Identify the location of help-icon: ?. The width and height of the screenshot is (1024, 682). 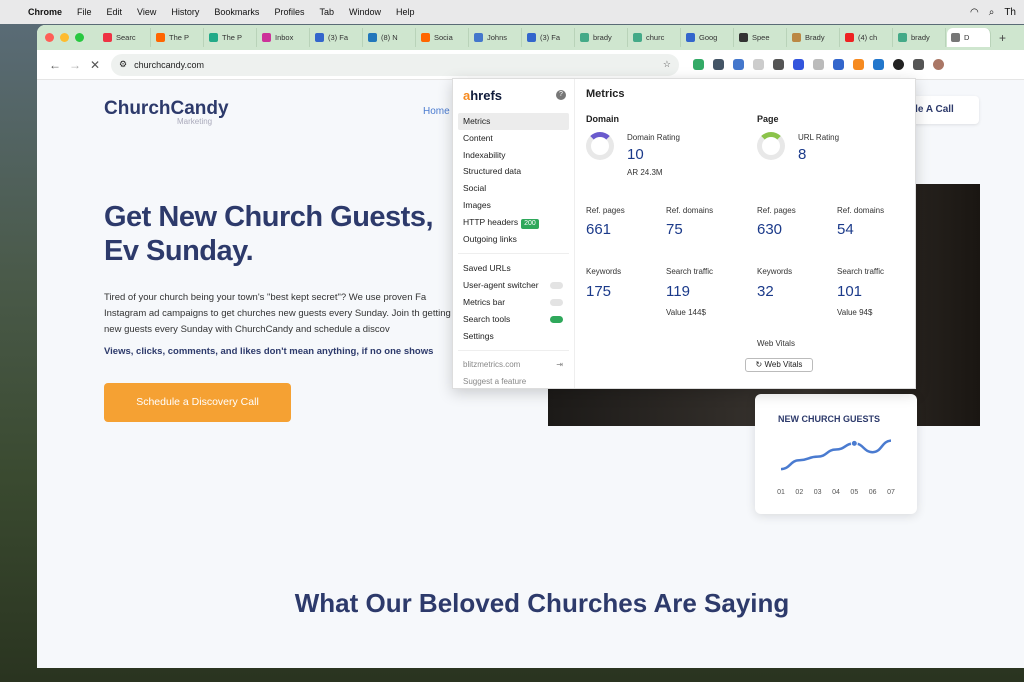
(561, 95).